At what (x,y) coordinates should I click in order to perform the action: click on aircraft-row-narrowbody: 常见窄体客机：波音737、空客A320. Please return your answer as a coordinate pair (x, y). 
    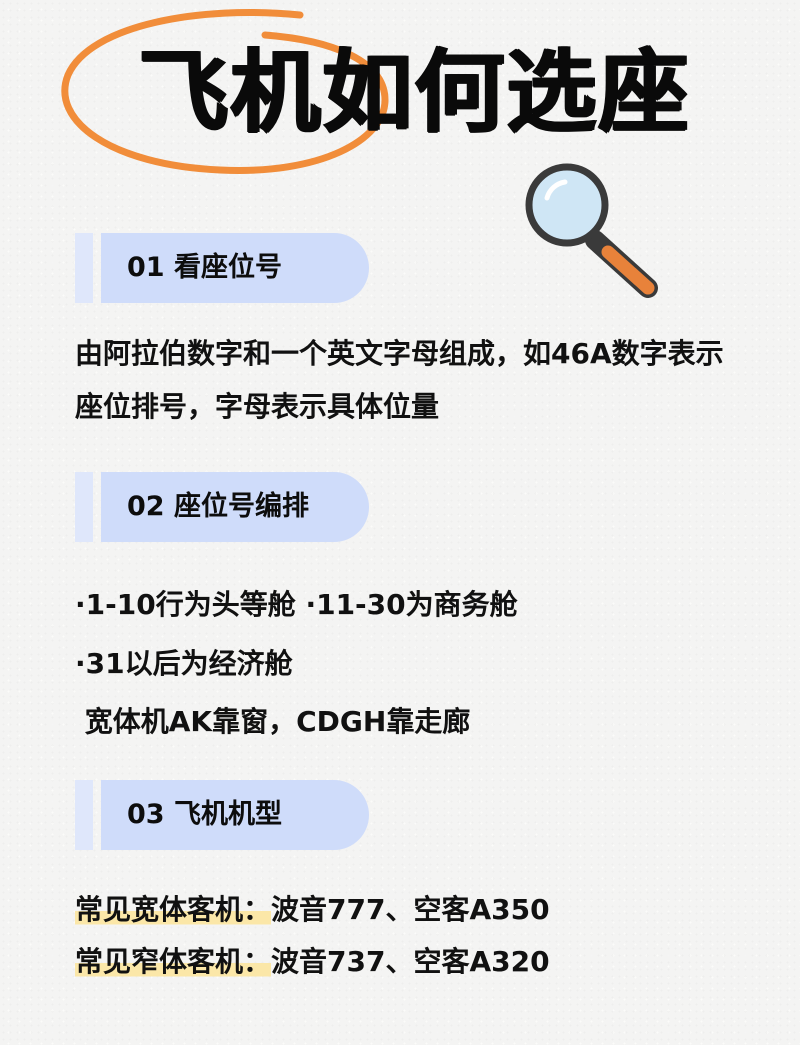
    Looking at the image, I should click on (312, 962).